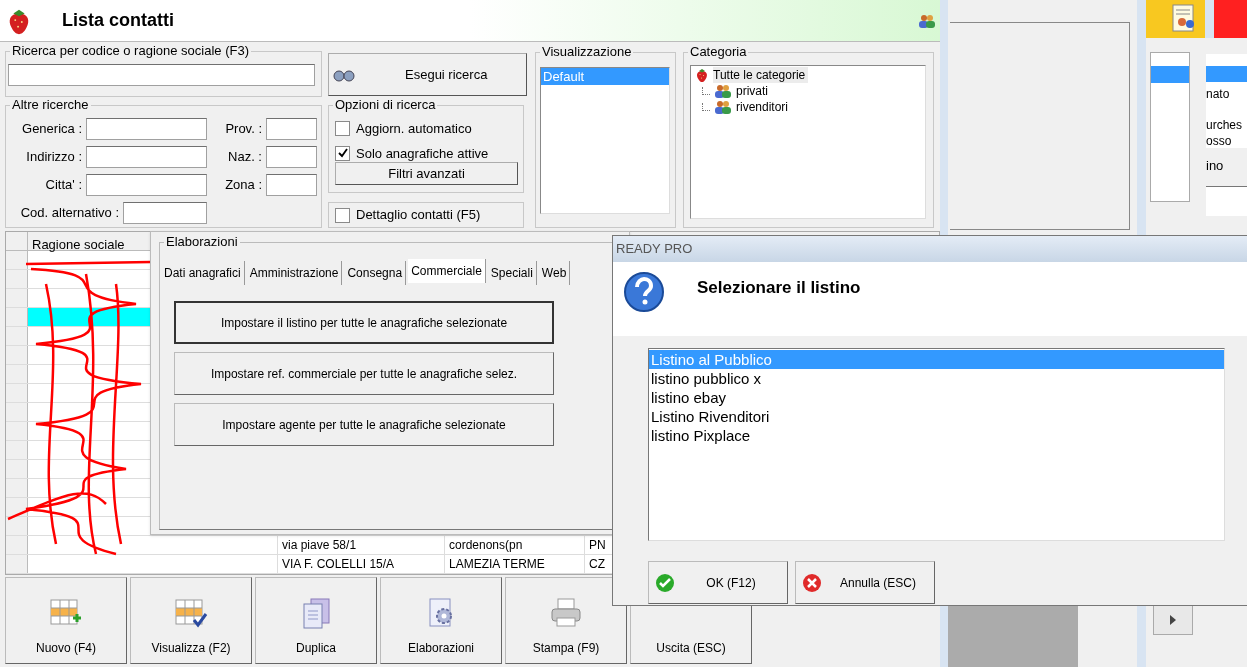 The image size is (1247, 667). What do you see at coordinates (53, 157) in the screenshot?
I see `field-label: Indirizzo :` at bounding box center [53, 157].